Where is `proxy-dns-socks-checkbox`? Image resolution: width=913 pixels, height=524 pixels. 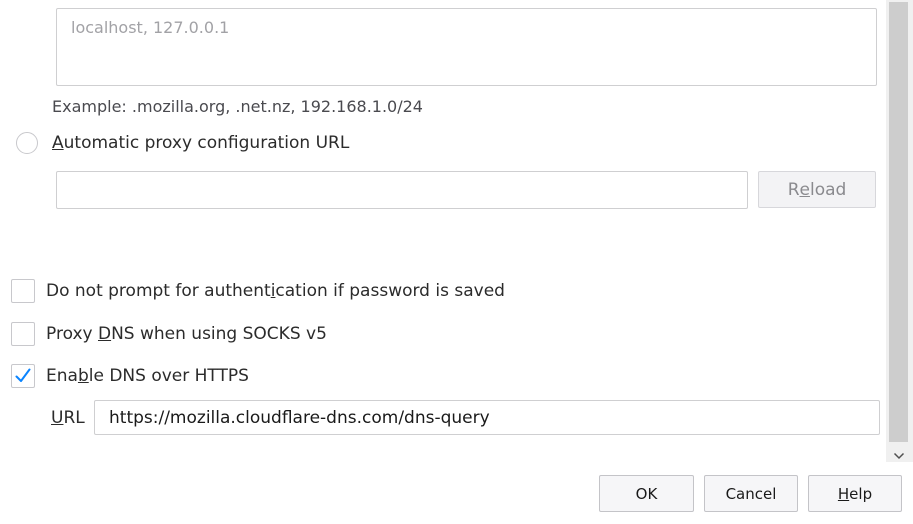
proxy-dns-socks-checkbox is located at coordinates (23, 334).